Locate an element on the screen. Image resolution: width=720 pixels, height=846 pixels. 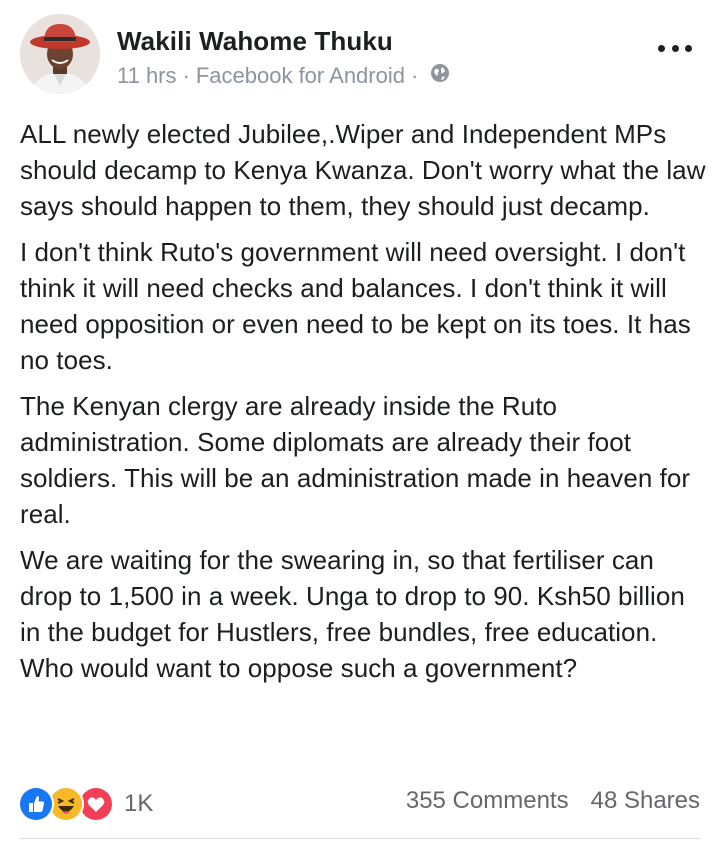
post-time: 11 hrs is located at coordinates (147, 76).